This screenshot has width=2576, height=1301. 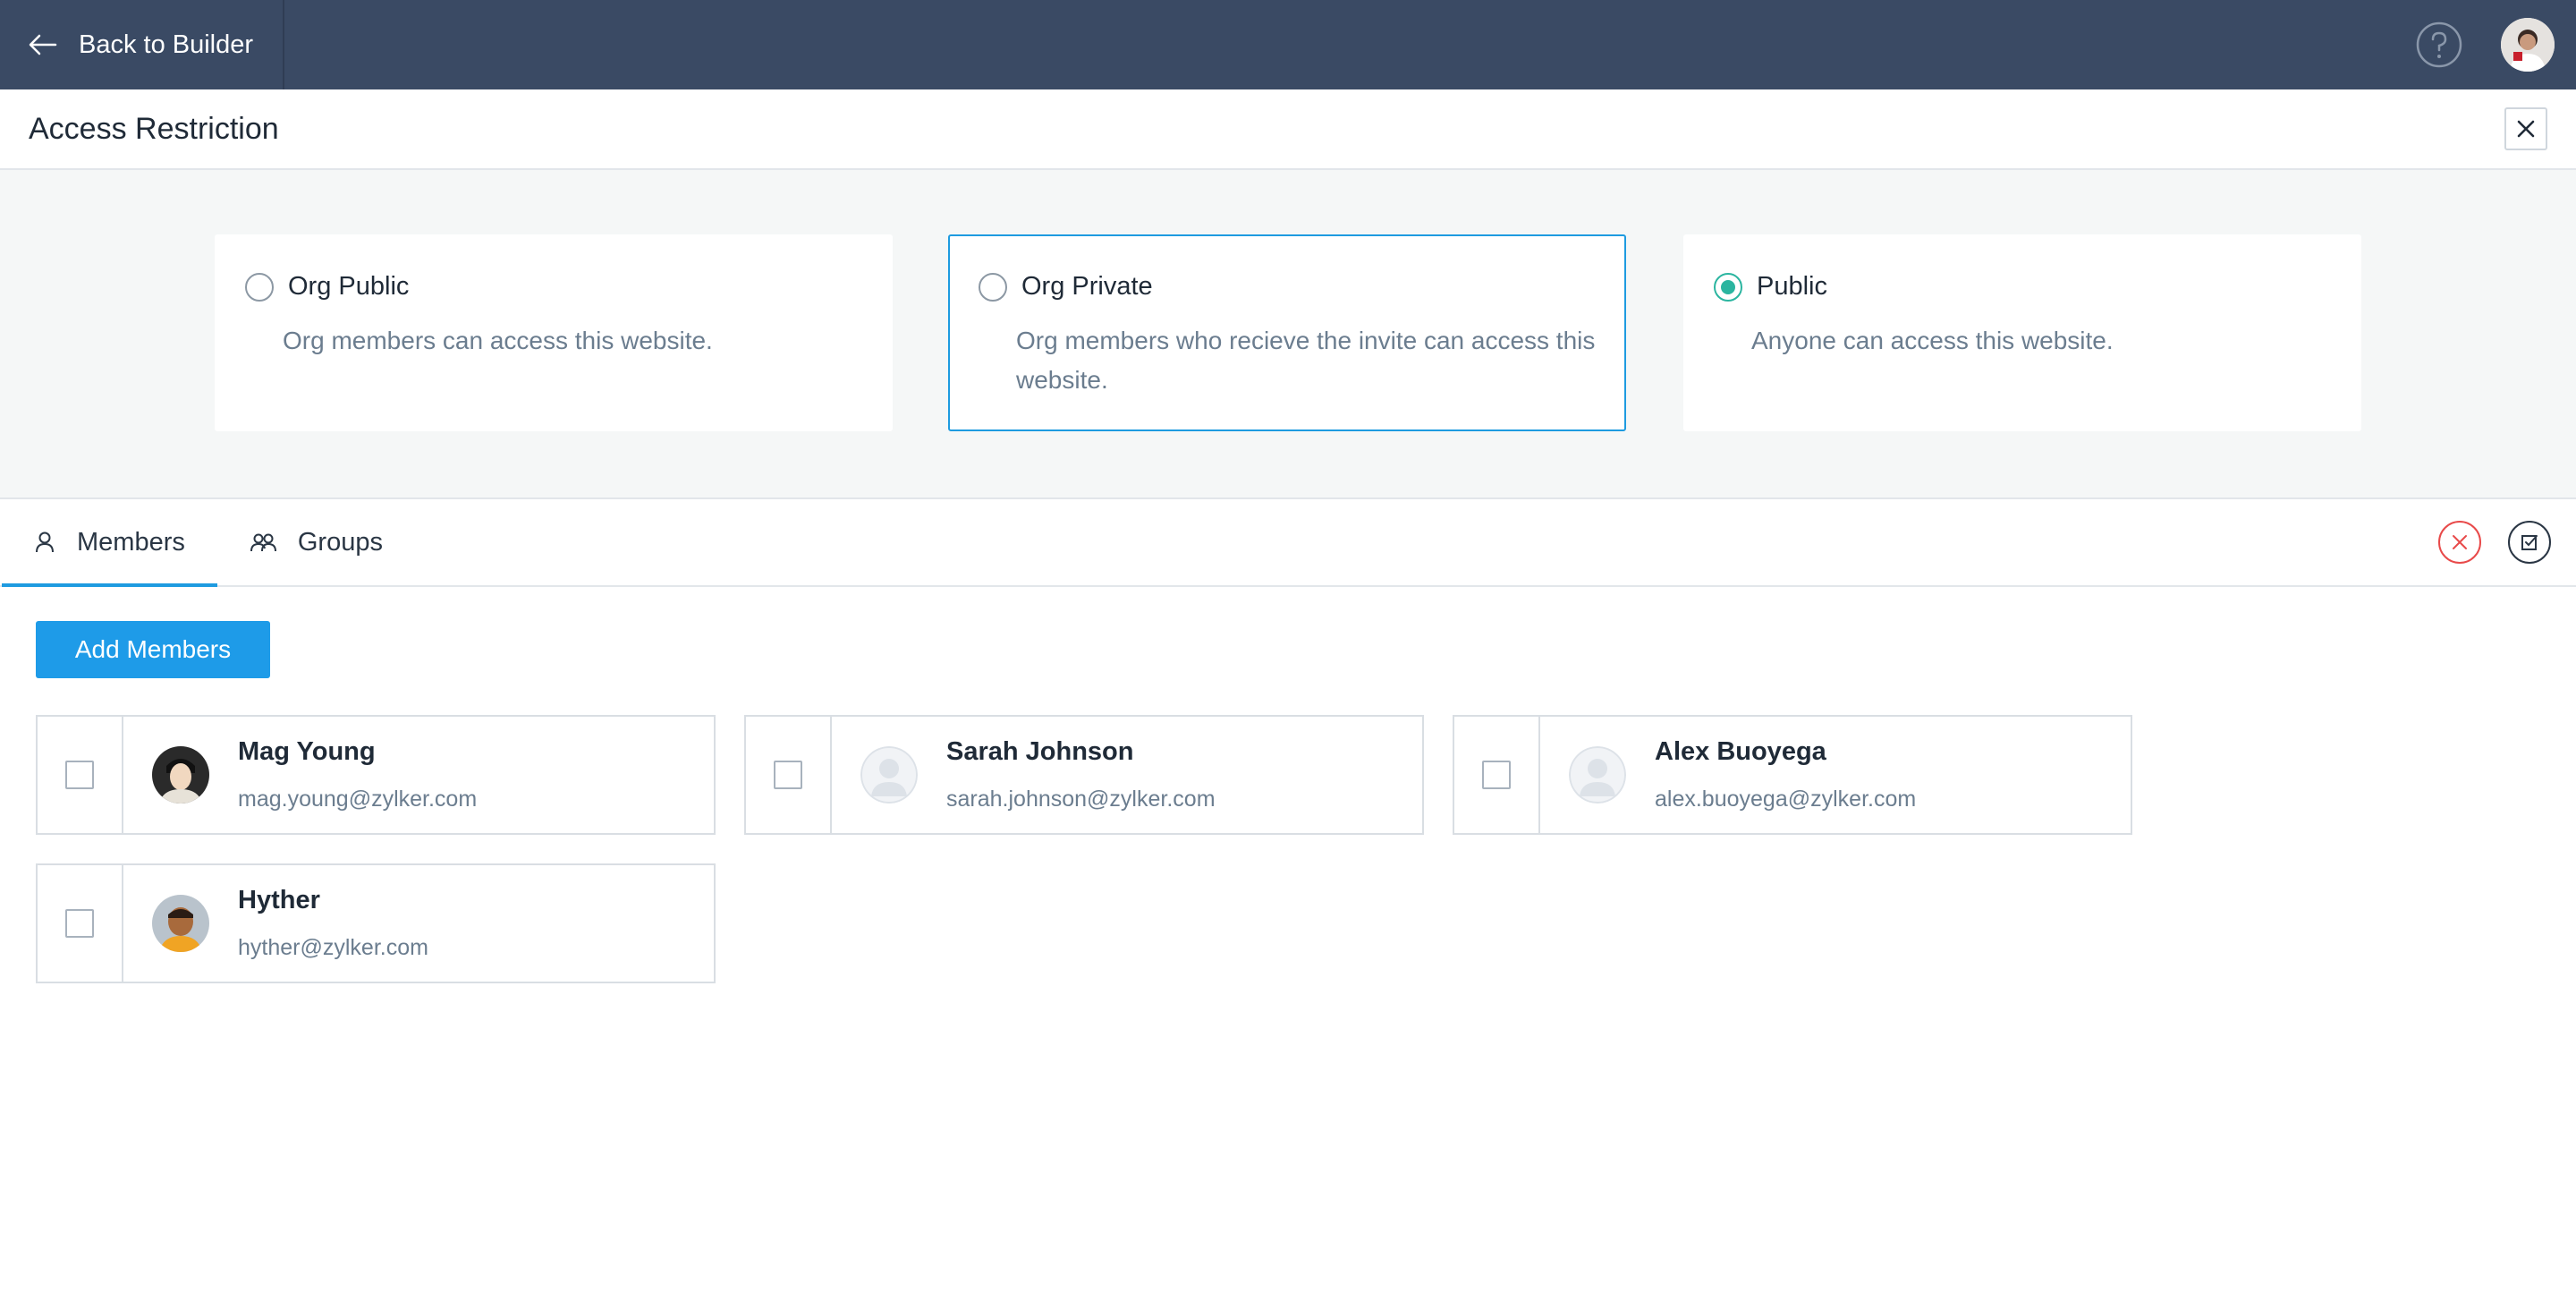 I want to click on top-bar: Back to Builder, so click(x=1288, y=44).